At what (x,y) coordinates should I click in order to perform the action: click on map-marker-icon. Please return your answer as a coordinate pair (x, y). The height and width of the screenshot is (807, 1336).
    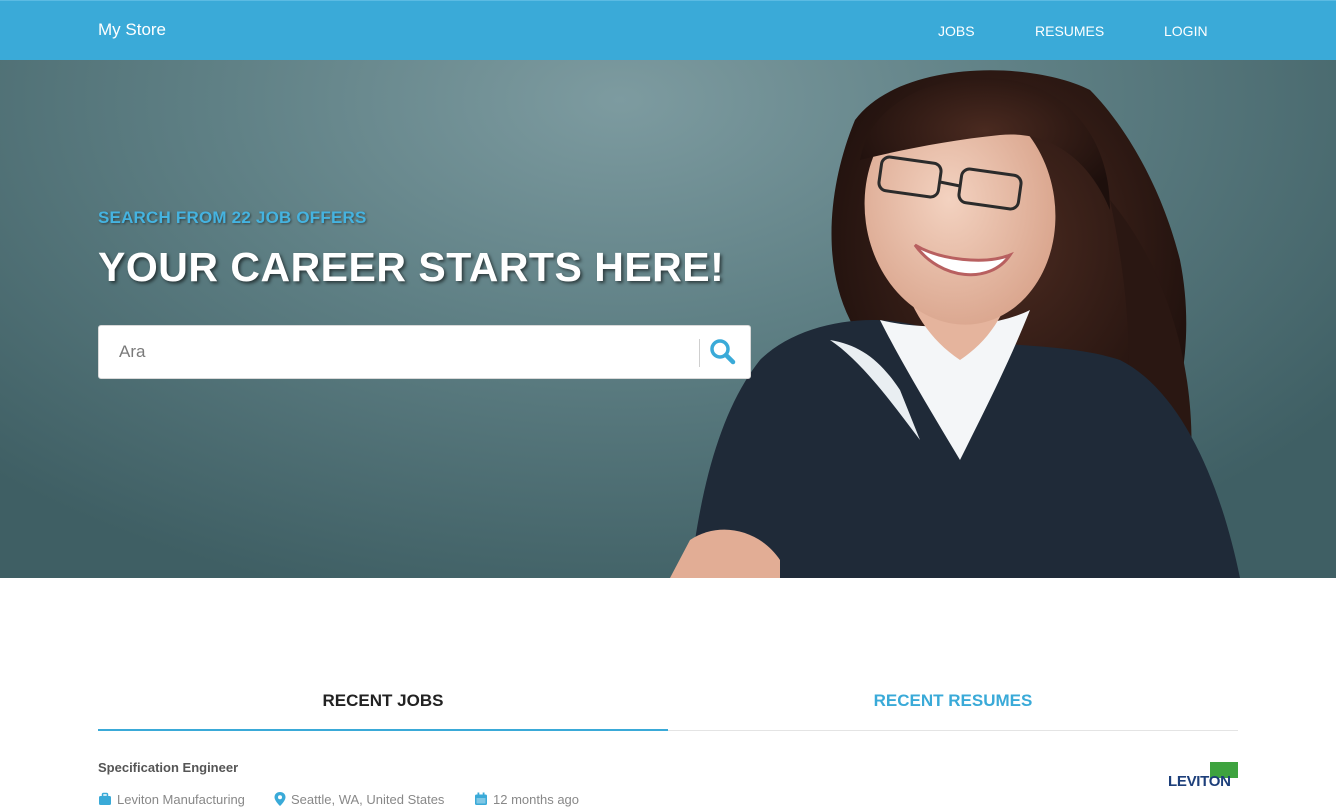
    Looking at the image, I should click on (280, 799).